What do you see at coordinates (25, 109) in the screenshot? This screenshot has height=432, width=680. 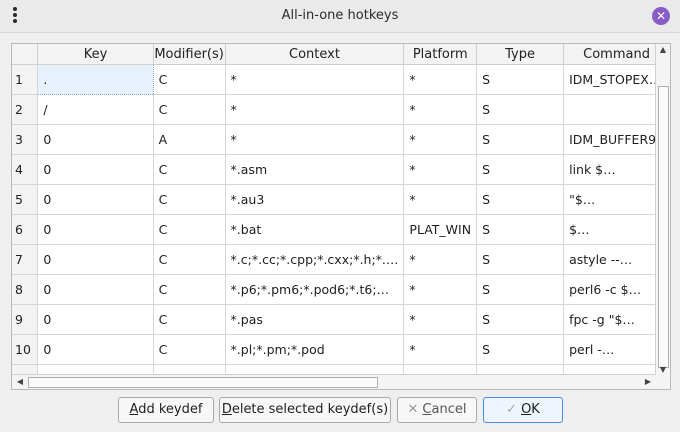 I see `row-number: 2` at bounding box center [25, 109].